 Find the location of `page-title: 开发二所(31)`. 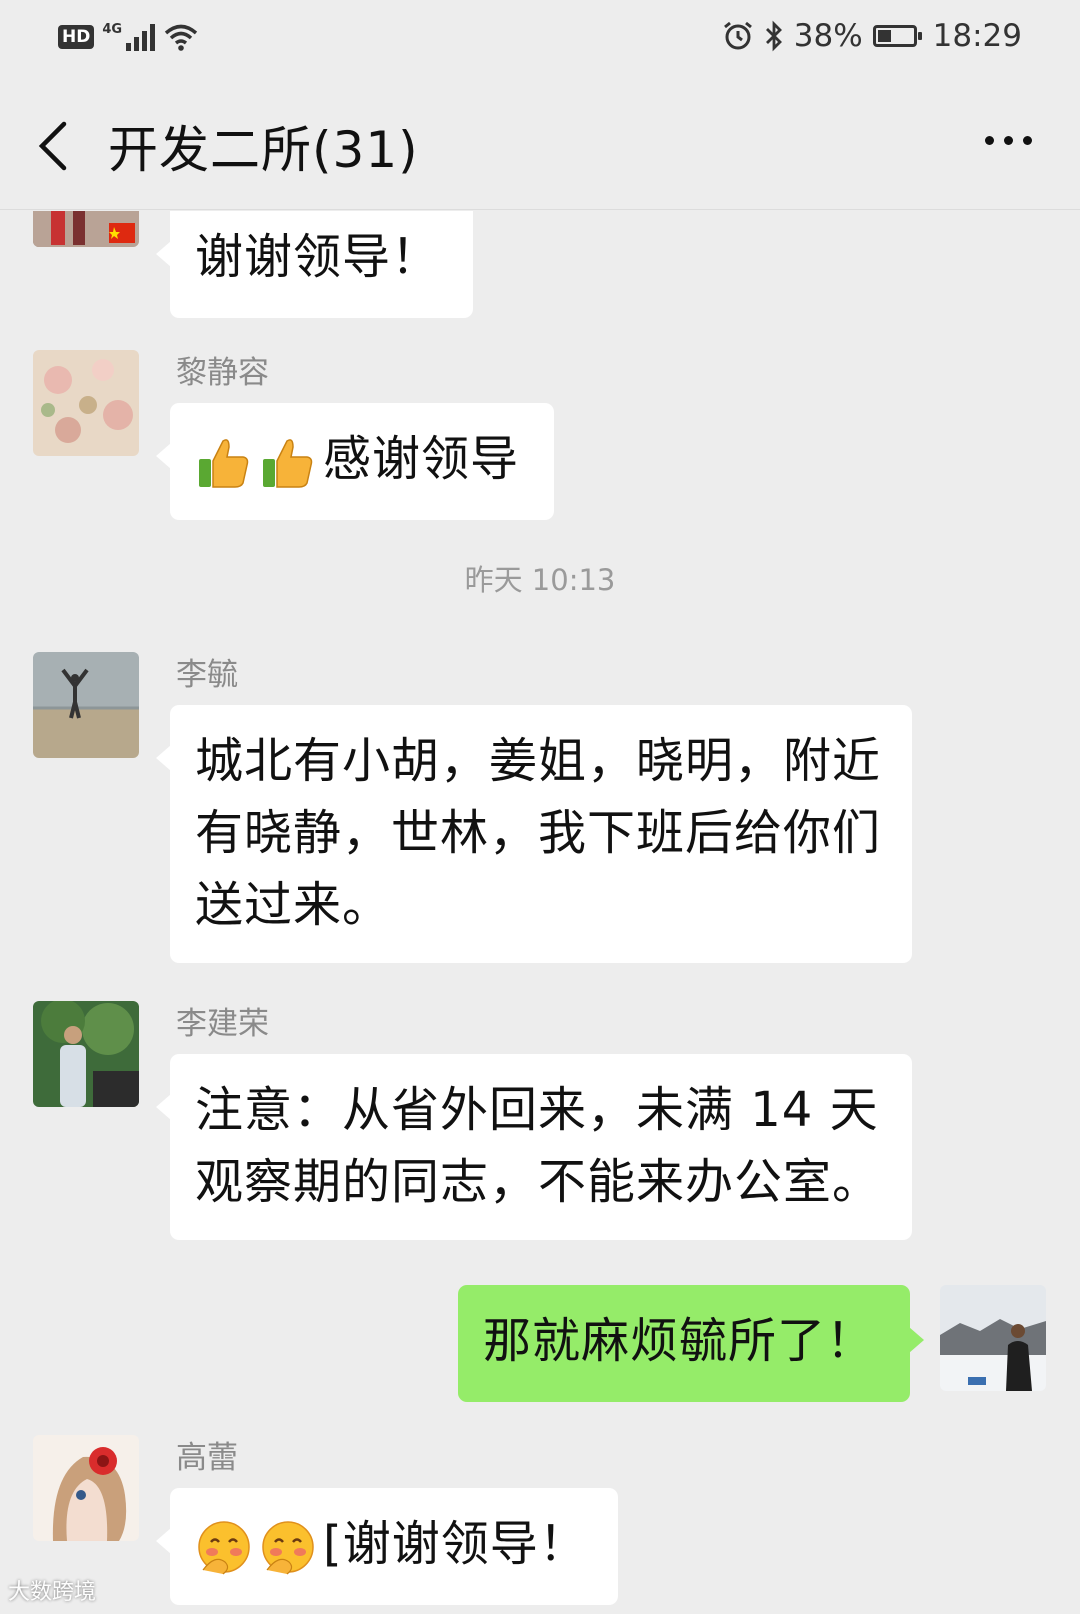

page-title: 开发二所(31) is located at coordinates (263, 150).